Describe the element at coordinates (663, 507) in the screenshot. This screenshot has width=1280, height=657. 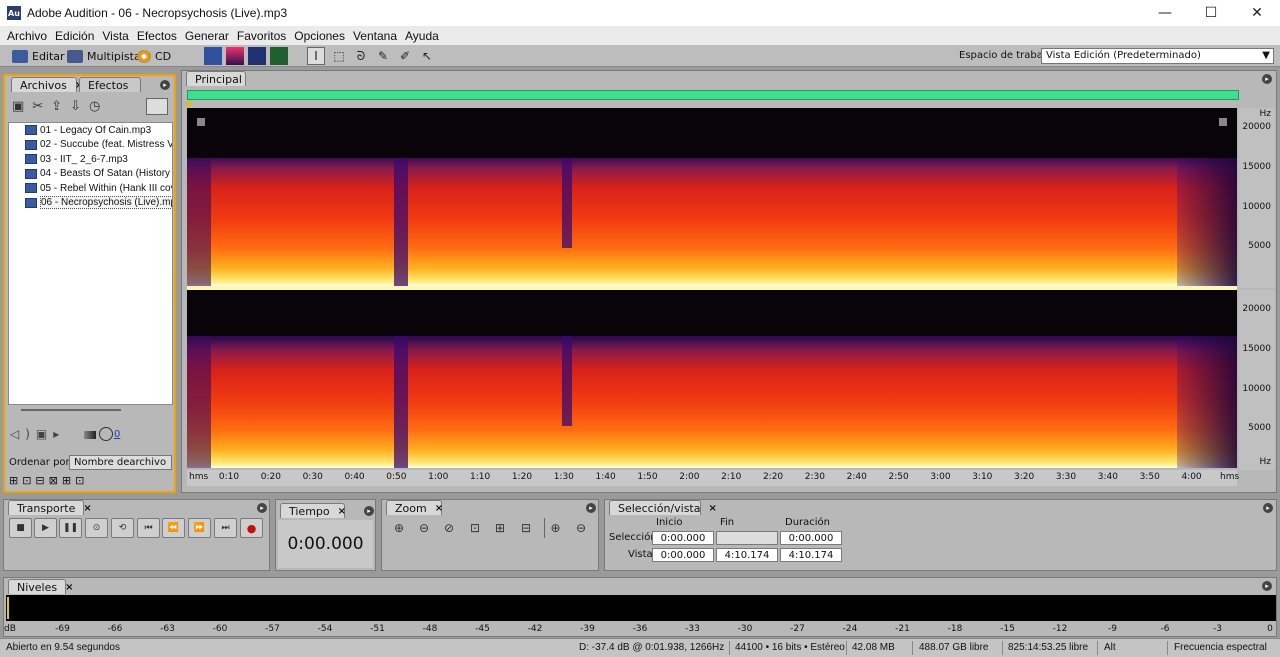
I see `tab-seleccion-vista: Selección/vista ×` at that location.